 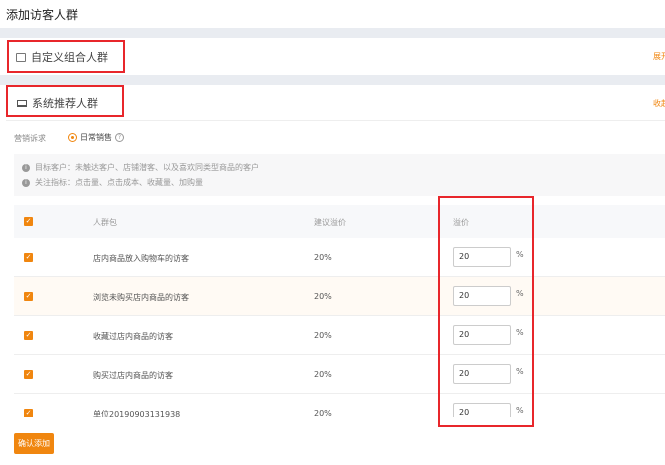 What do you see at coordinates (339, 405) in the screenshot?
I see `table-row: ✓ 单位20190903131938 20% 20 %` at bounding box center [339, 405].